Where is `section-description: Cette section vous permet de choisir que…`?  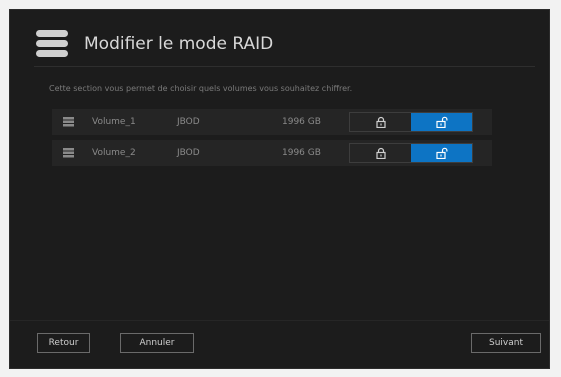 section-description: Cette section vous permet de choisir que… is located at coordinates (201, 88).